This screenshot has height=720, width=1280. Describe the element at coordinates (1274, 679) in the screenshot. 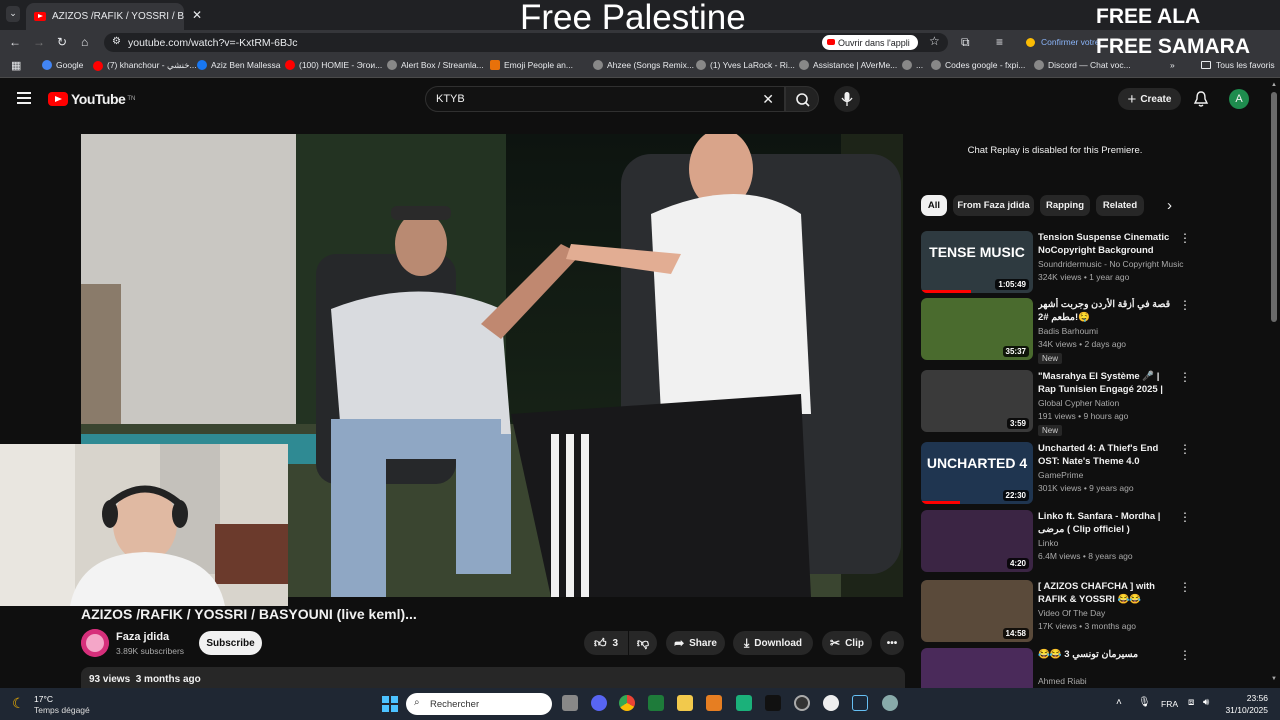

I see `scroll-down-arrow-icon: ▼` at that location.